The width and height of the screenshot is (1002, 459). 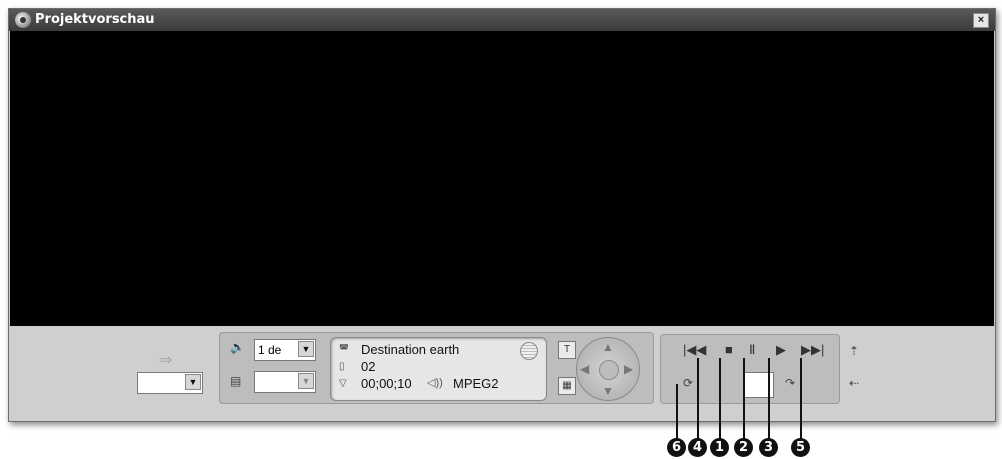 What do you see at coordinates (237, 347) in the screenshot?
I see `speaker-icon: 🔈` at bounding box center [237, 347].